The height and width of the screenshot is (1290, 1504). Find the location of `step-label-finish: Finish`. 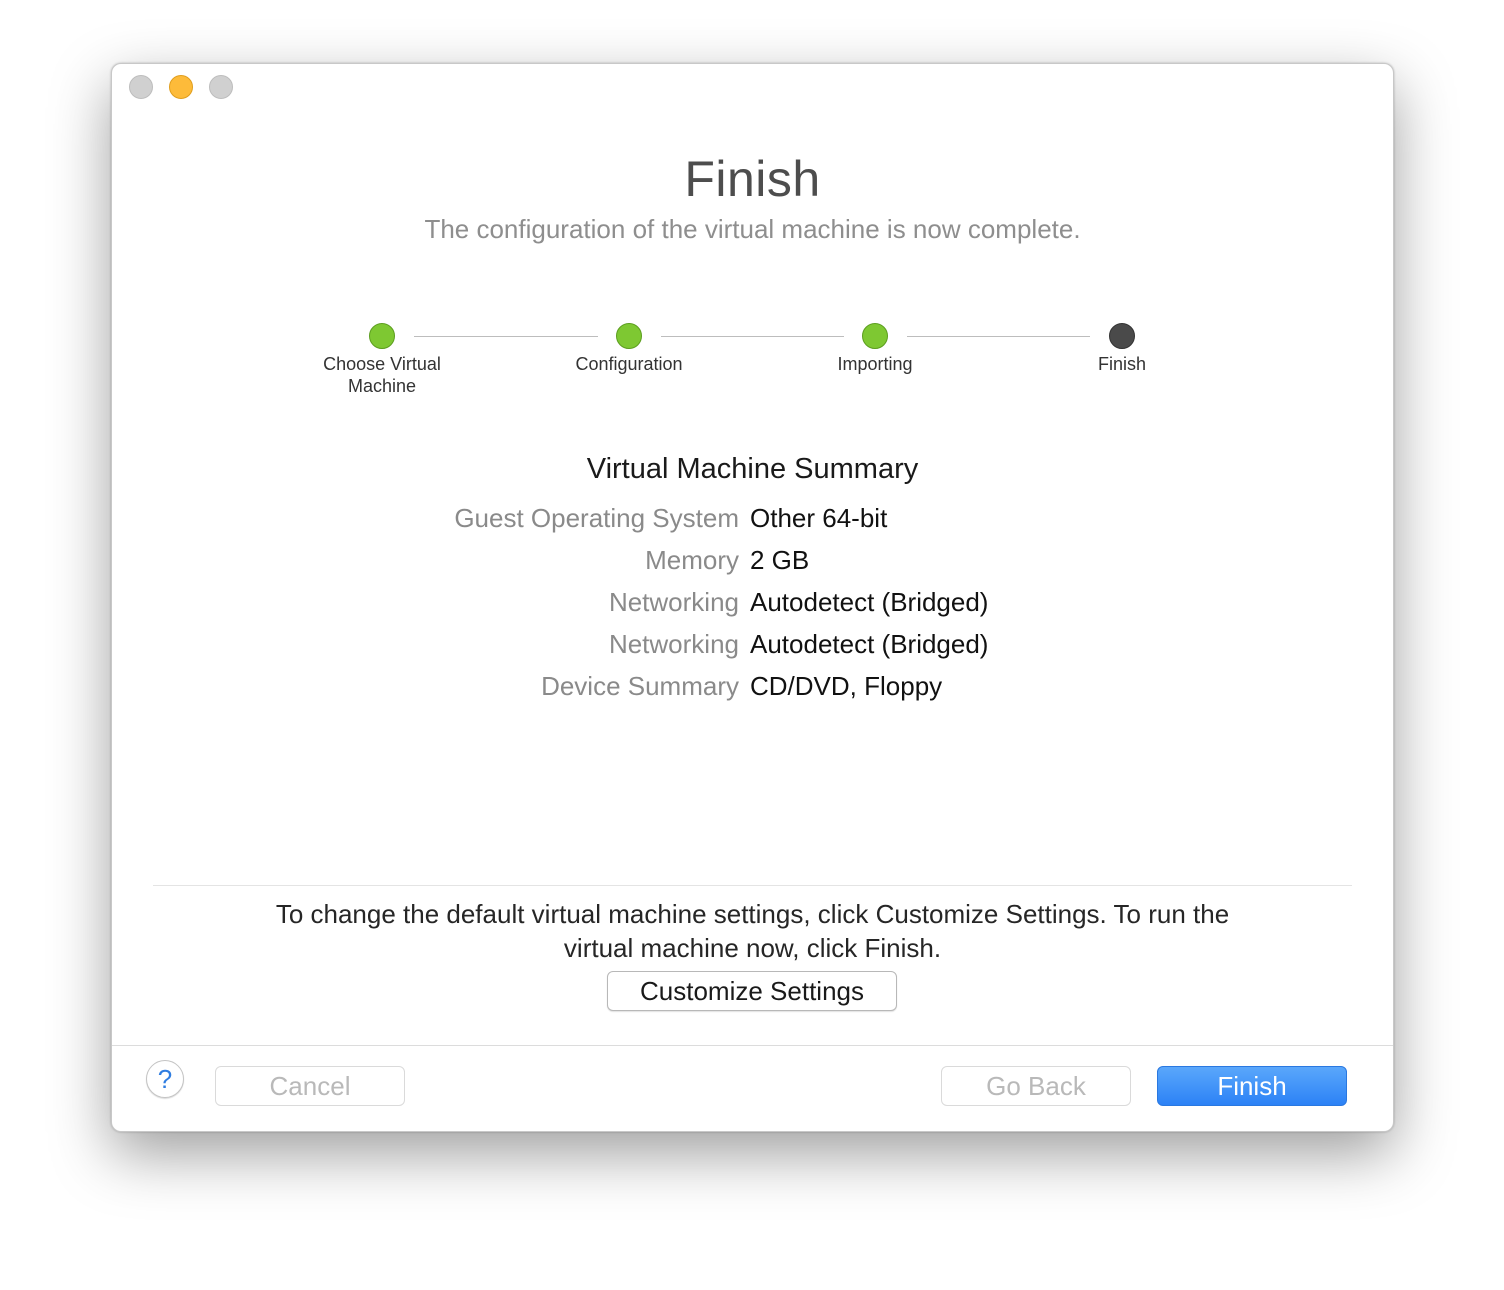

step-label-finish: Finish is located at coordinates (1121, 364).